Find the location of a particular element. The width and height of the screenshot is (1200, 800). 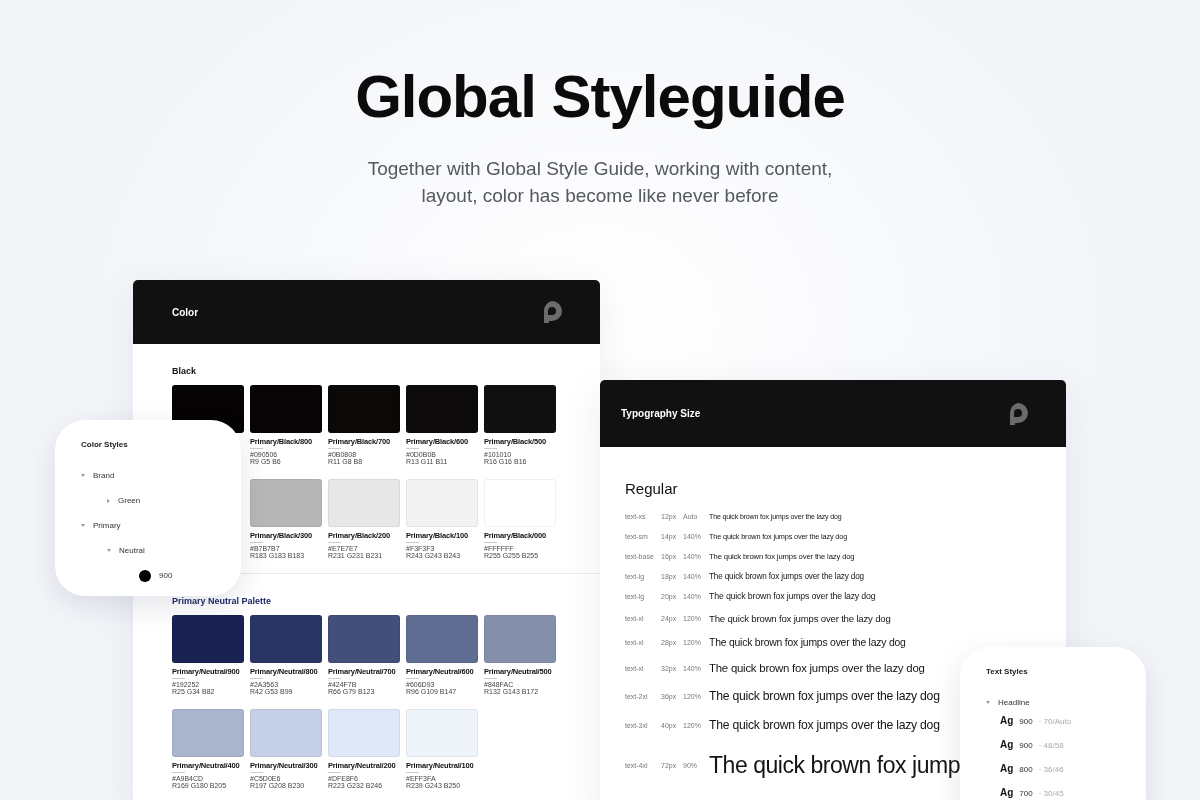

card-title: Typography Size is located at coordinates (661, 413).